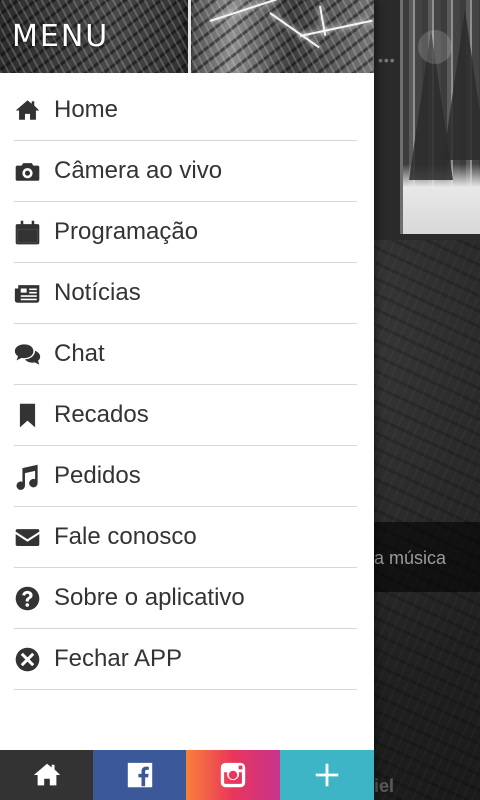  Describe the element at coordinates (185, 354) in the screenshot. I see `menu-item-chat: Chat` at that location.